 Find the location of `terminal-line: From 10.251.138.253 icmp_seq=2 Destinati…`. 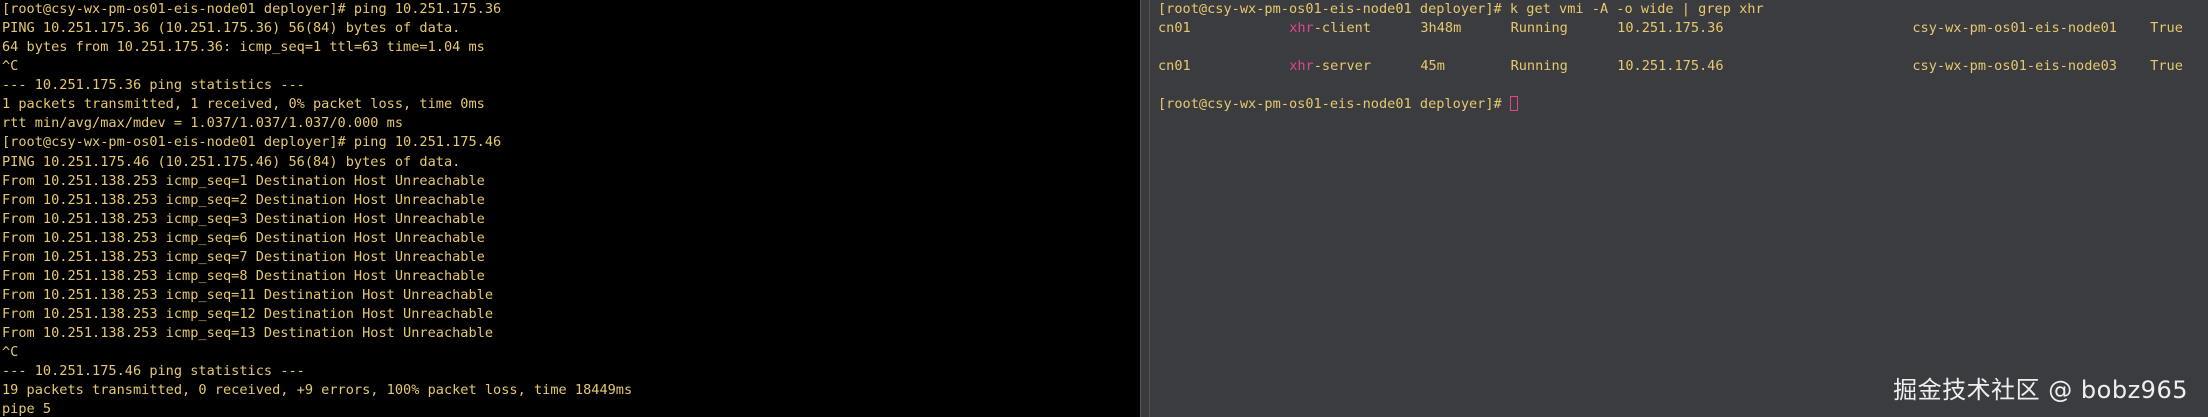

terminal-line: From 10.251.138.253 icmp_seq=2 Destinati… is located at coordinates (243, 199).